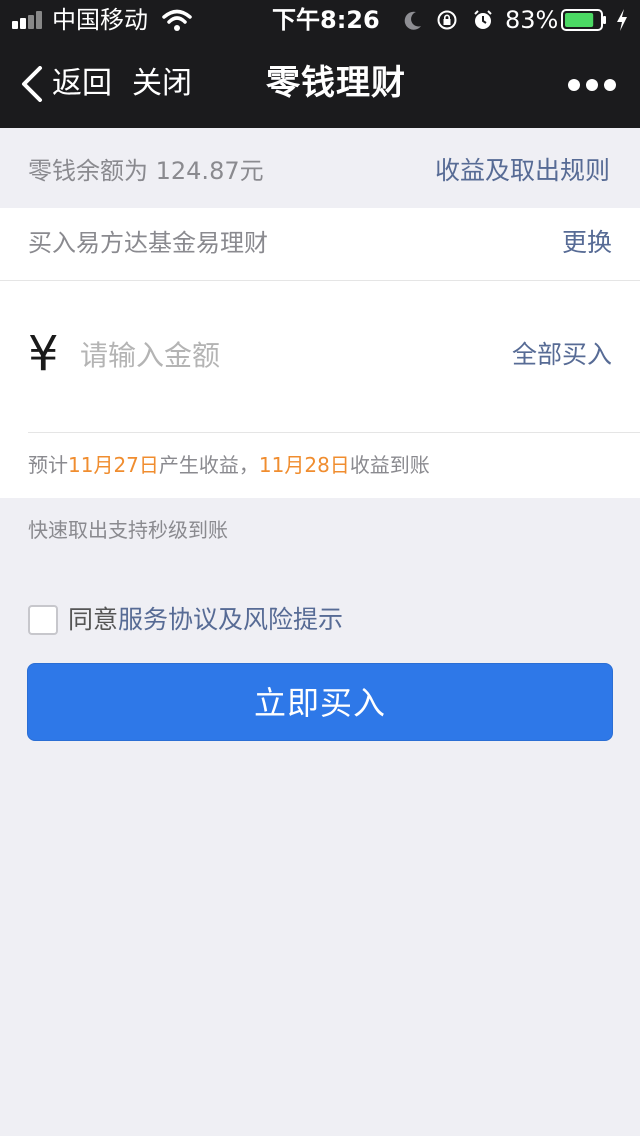 The width and height of the screenshot is (640, 1136). I want to click on rotation-lock-icon, so click(447, 20).